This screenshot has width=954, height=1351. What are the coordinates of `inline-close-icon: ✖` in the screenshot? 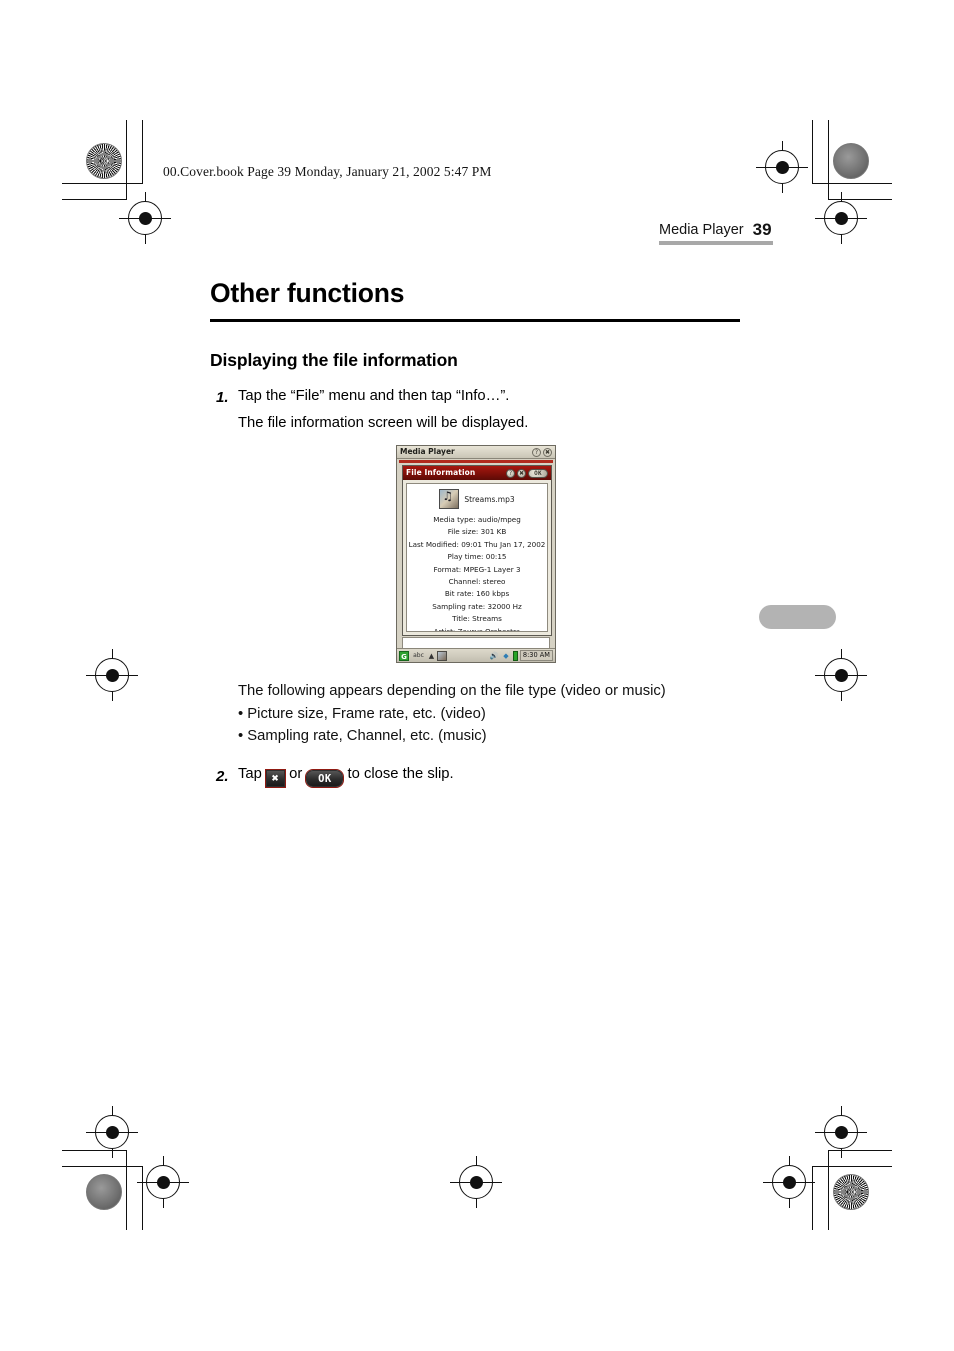 It's located at (275, 778).